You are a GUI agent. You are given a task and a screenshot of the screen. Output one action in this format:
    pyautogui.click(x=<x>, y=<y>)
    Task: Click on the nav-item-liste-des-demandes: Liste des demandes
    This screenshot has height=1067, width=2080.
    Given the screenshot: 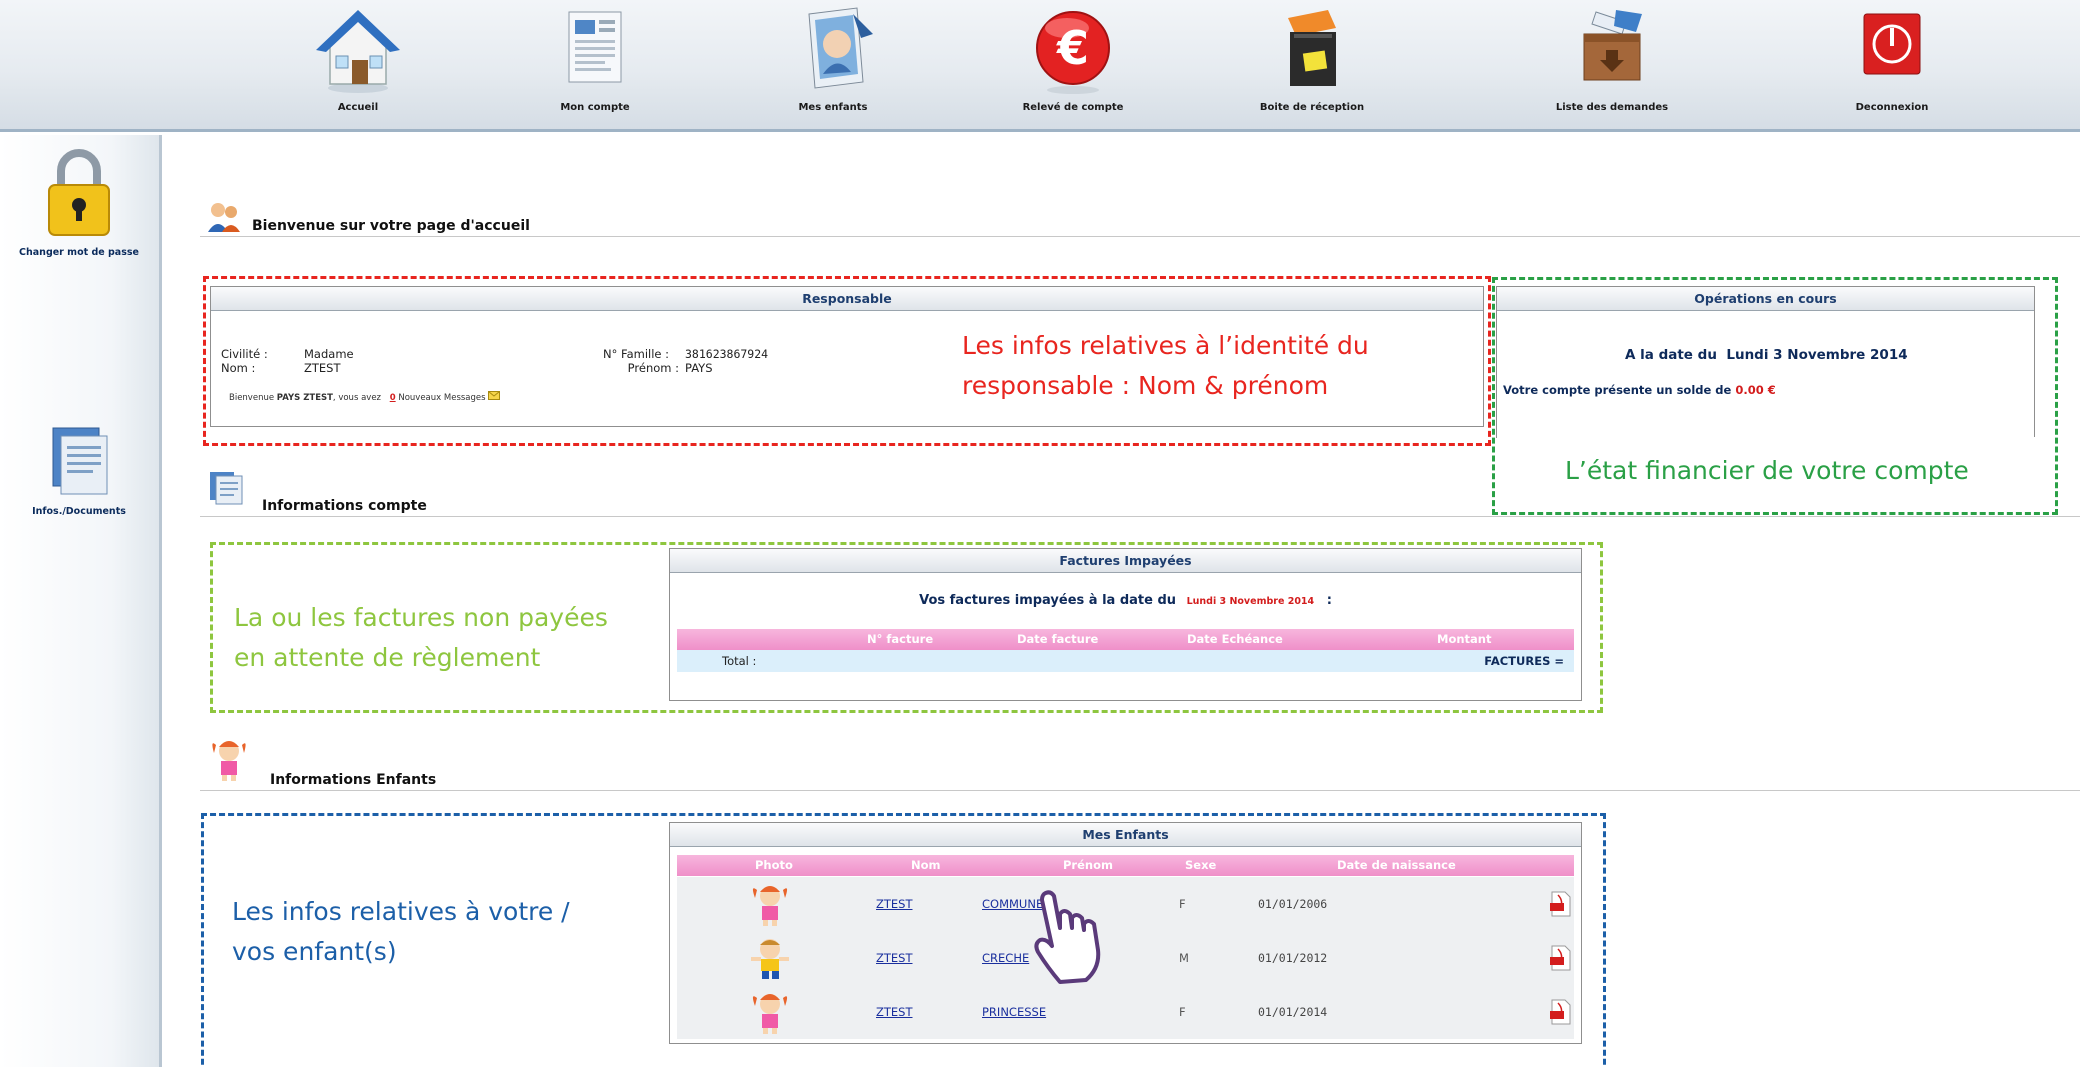 What is the action you would take?
    pyautogui.click(x=1612, y=58)
    